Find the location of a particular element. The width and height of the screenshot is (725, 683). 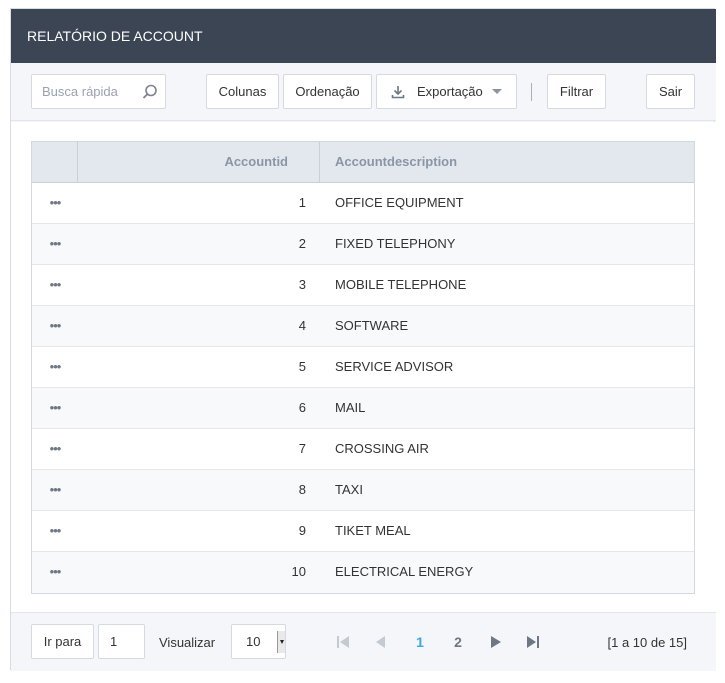

accountid-cell: 3 is located at coordinates (302, 284).